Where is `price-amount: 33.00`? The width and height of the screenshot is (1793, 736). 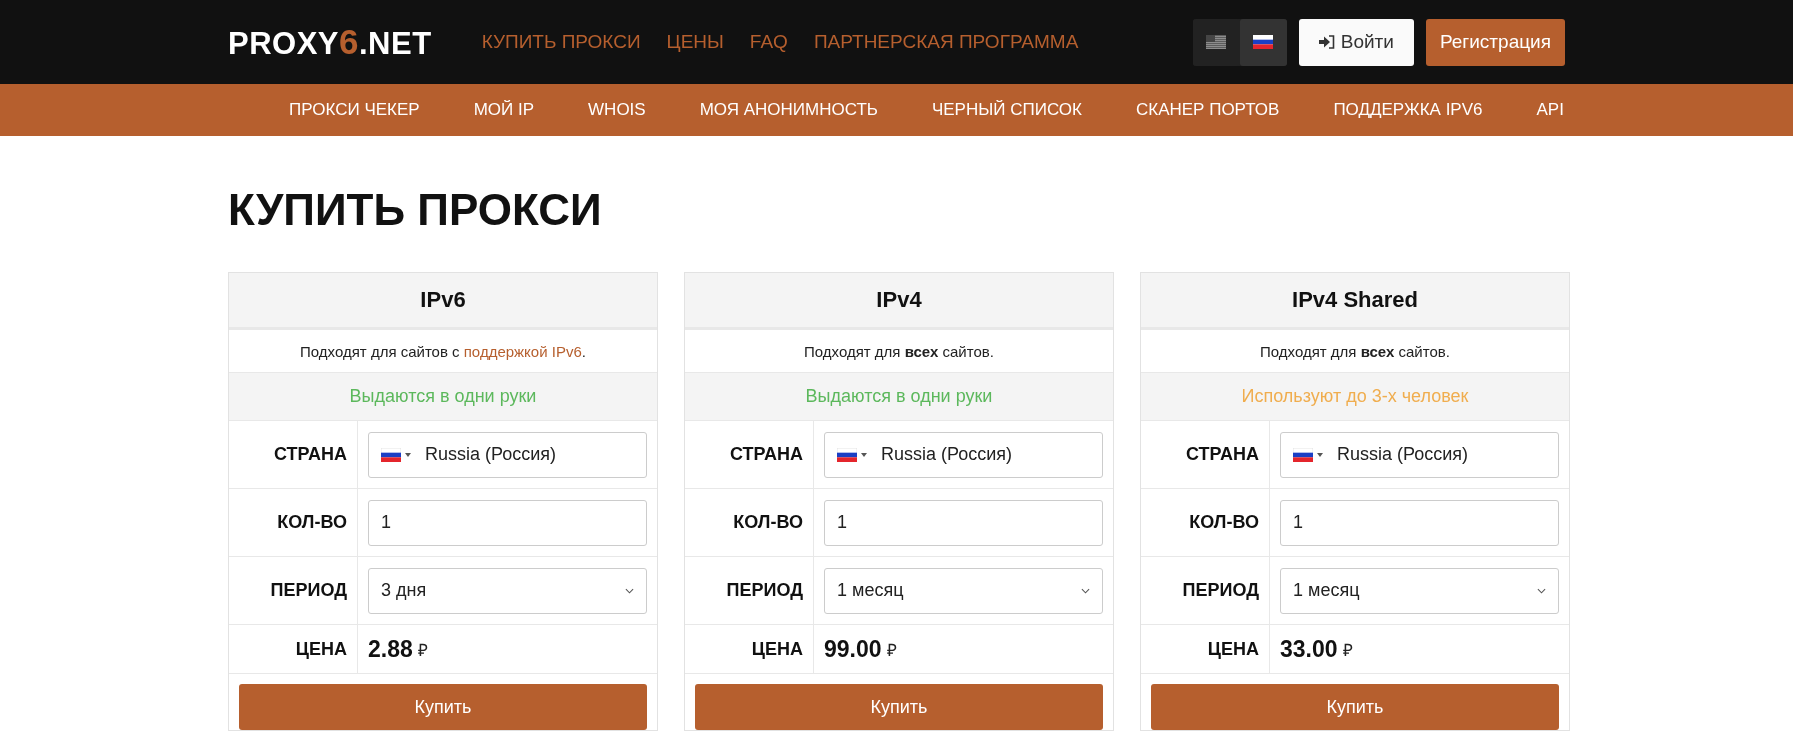 price-amount: 33.00 is located at coordinates (1309, 649).